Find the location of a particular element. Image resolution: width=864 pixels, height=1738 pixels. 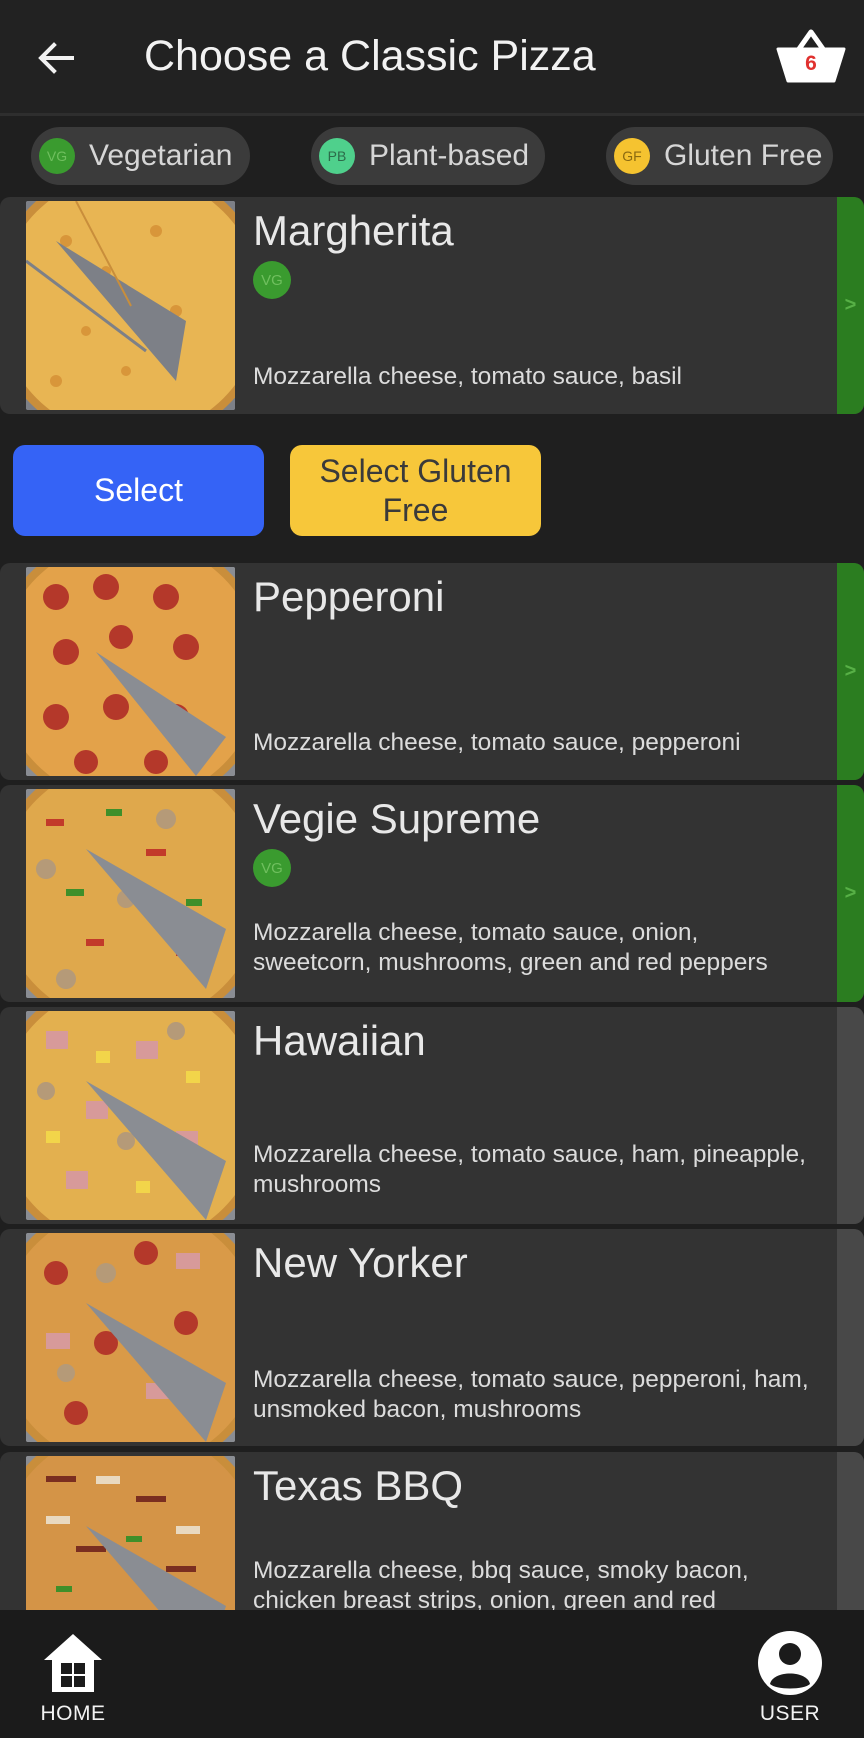

user-icon is located at coordinates (790, 1663).